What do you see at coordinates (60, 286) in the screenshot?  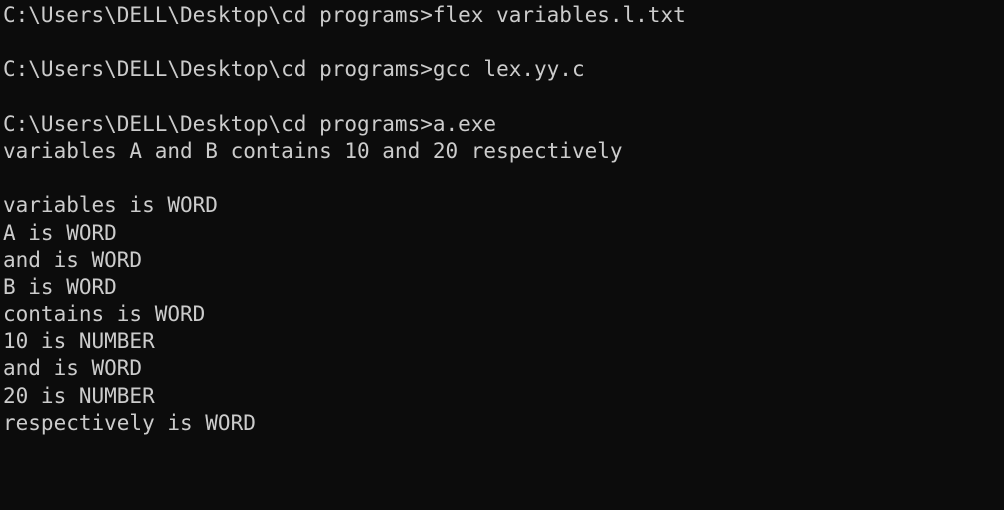 I see `console-line: B is WORD` at bounding box center [60, 286].